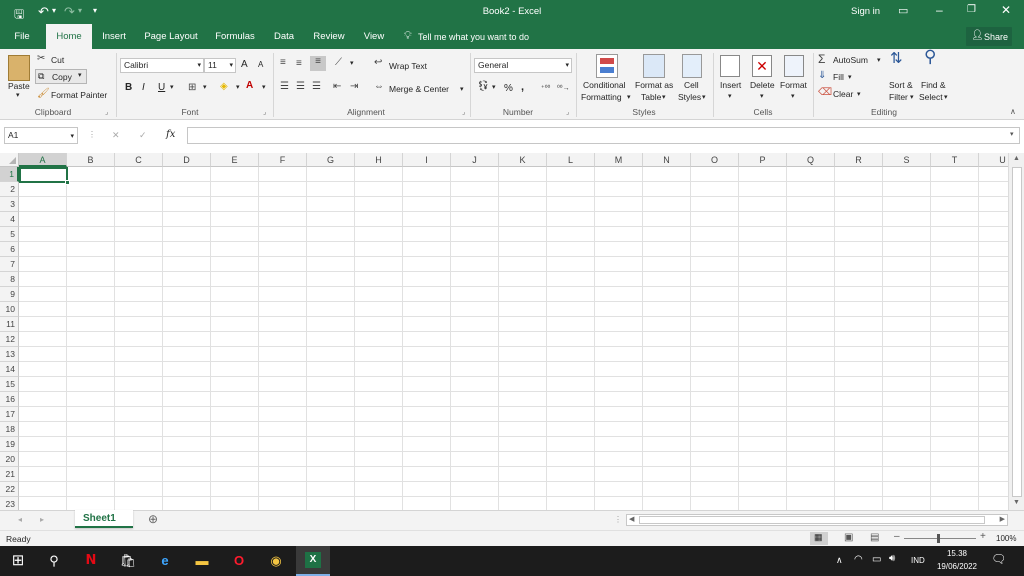 The image size is (1024, 576). What do you see at coordinates (9, 160) in the screenshot?
I see `select-all-corner` at bounding box center [9, 160].